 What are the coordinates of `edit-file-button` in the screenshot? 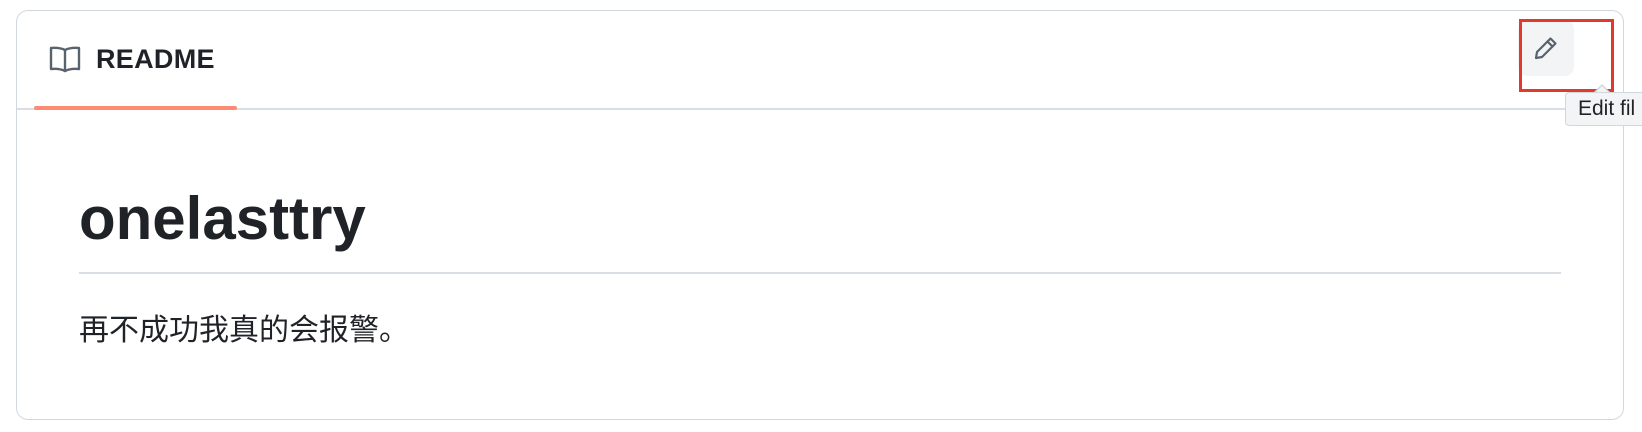 It's located at (1546, 48).